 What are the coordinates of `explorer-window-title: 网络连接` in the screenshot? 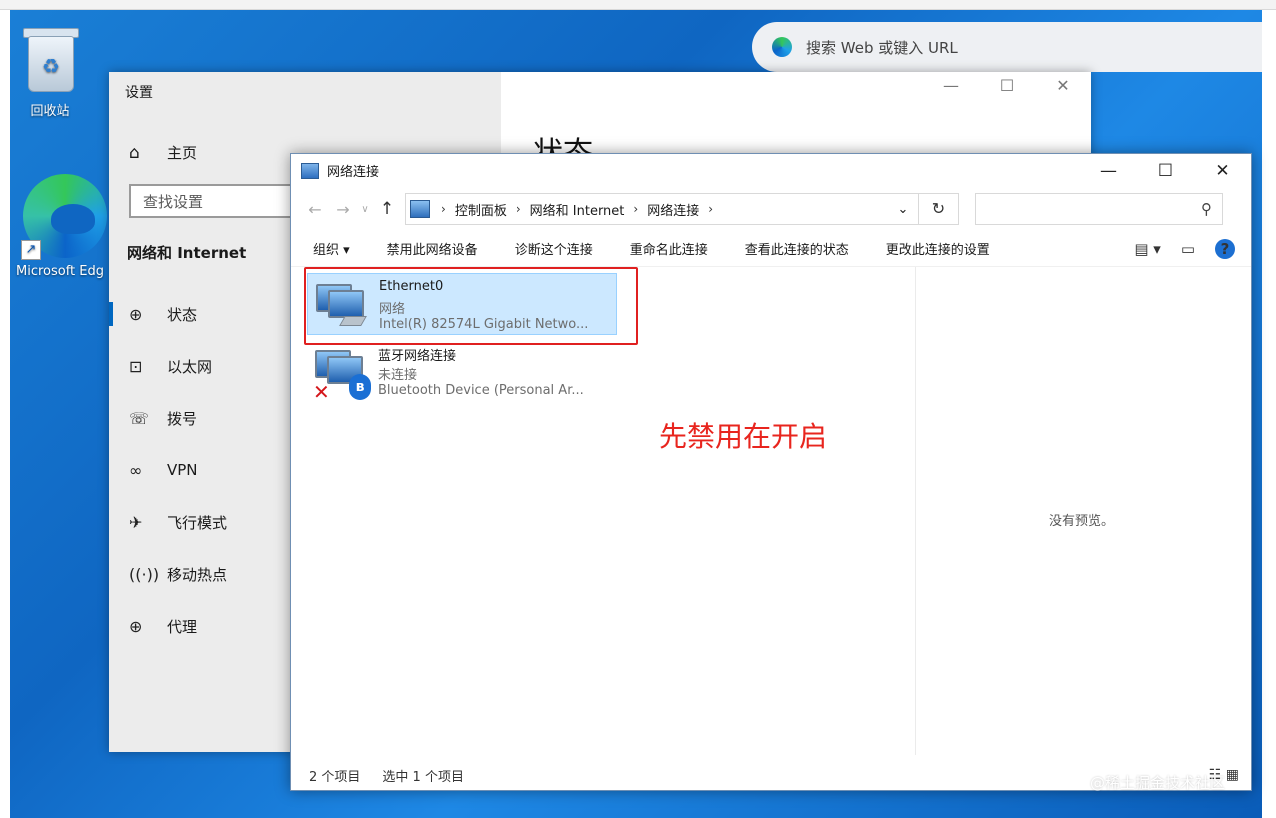 It's located at (353, 172).